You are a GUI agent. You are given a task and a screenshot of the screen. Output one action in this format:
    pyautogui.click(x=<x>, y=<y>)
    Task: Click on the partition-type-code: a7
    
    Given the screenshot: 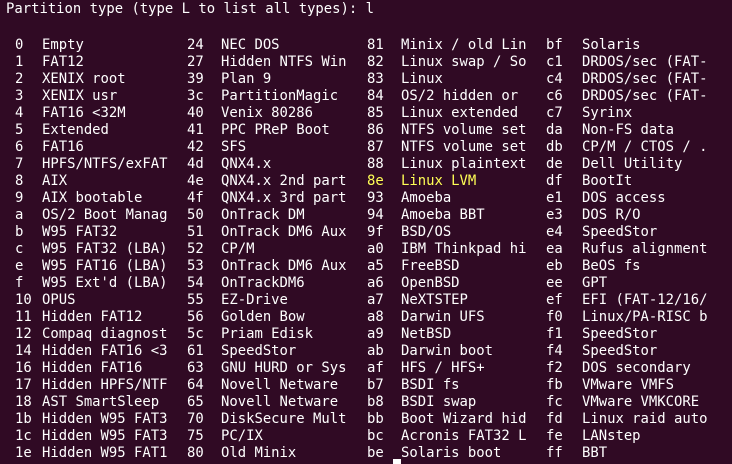 What is the action you would take?
    pyautogui.click(x=375, y=300)
    